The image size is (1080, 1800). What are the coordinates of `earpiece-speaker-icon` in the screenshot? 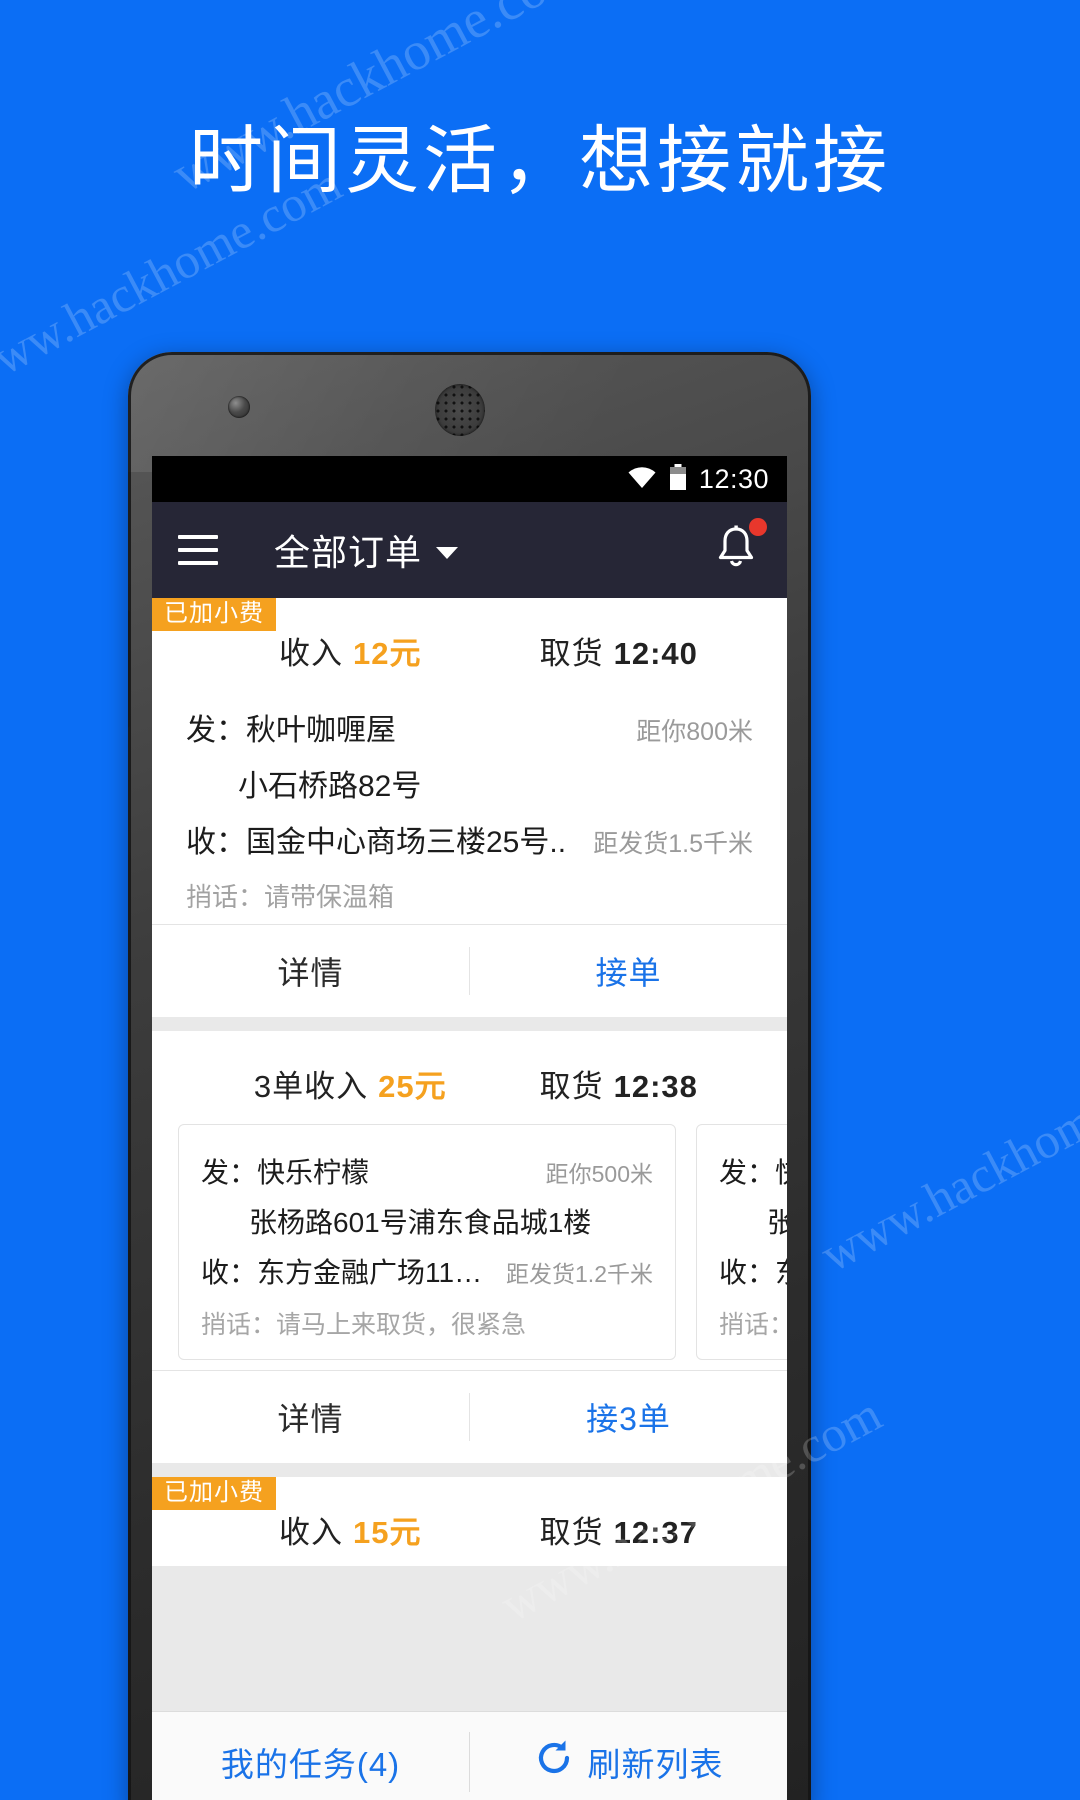 It's located at (460, 410).